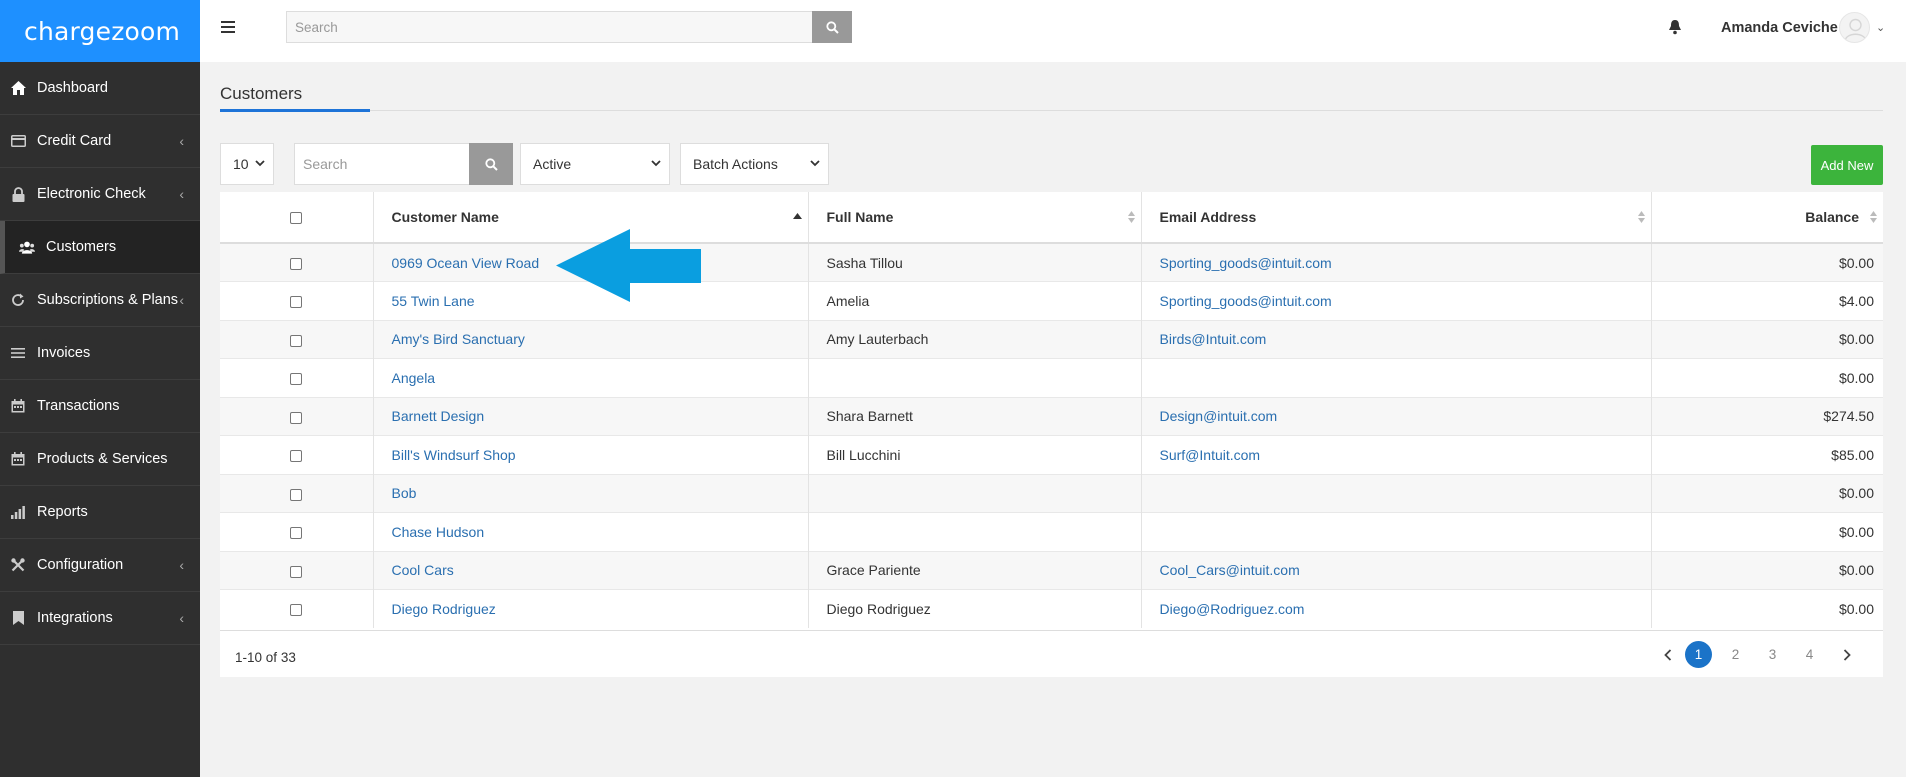 This screenshot has height=777, width=1906. What do you see at coordinates (1766, 218) in the screenshot?
I see `column-header-balance: Balance` at bounding box center [1766, 218].